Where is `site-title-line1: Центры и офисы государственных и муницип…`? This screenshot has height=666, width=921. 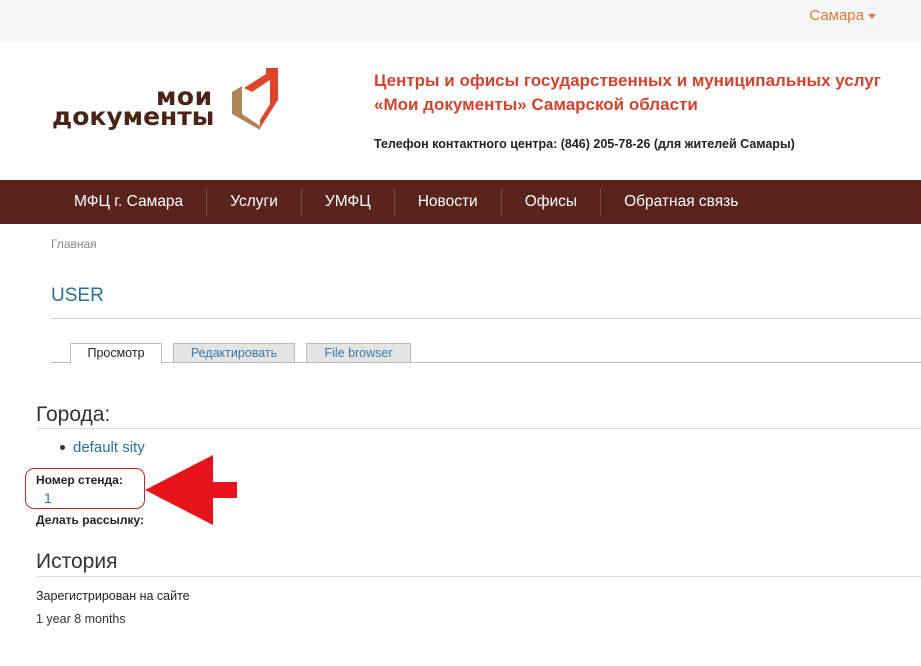 site-title-line1: Центры и офисы государственных и муницип… is located at coordinates (627, 80).